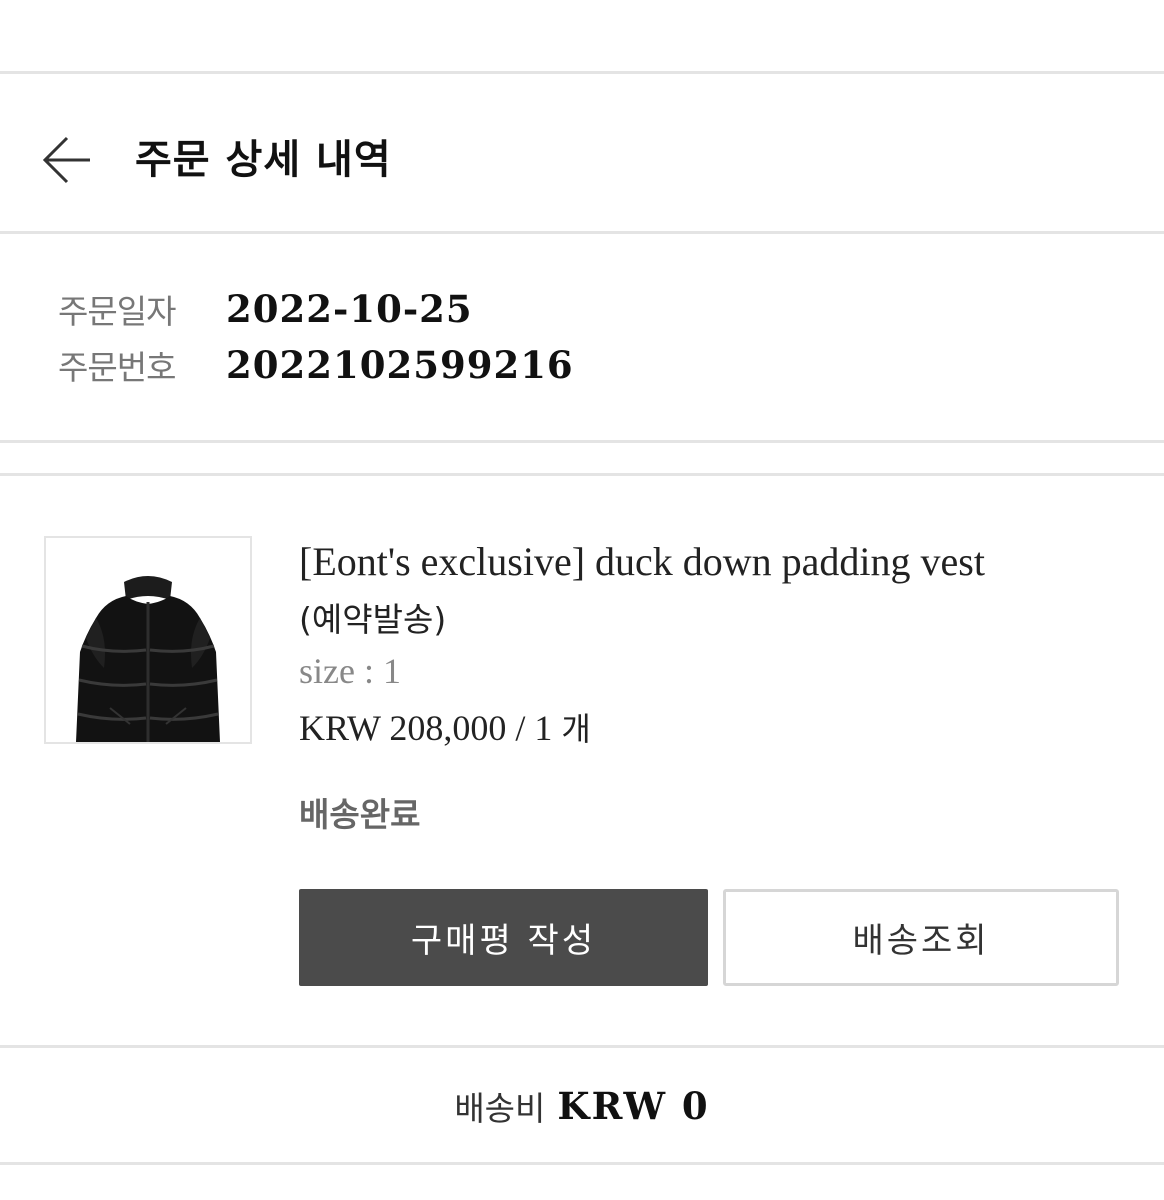  Describe the element at coordinates (582, 441) in the screenshot. I see `info-divider` at that location.